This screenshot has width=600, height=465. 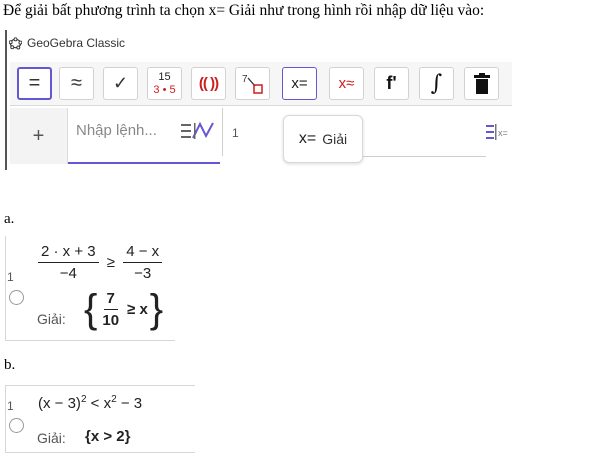 I want to click on app-title-bar: GeoGebra Classic, so click(x=67, y=43).